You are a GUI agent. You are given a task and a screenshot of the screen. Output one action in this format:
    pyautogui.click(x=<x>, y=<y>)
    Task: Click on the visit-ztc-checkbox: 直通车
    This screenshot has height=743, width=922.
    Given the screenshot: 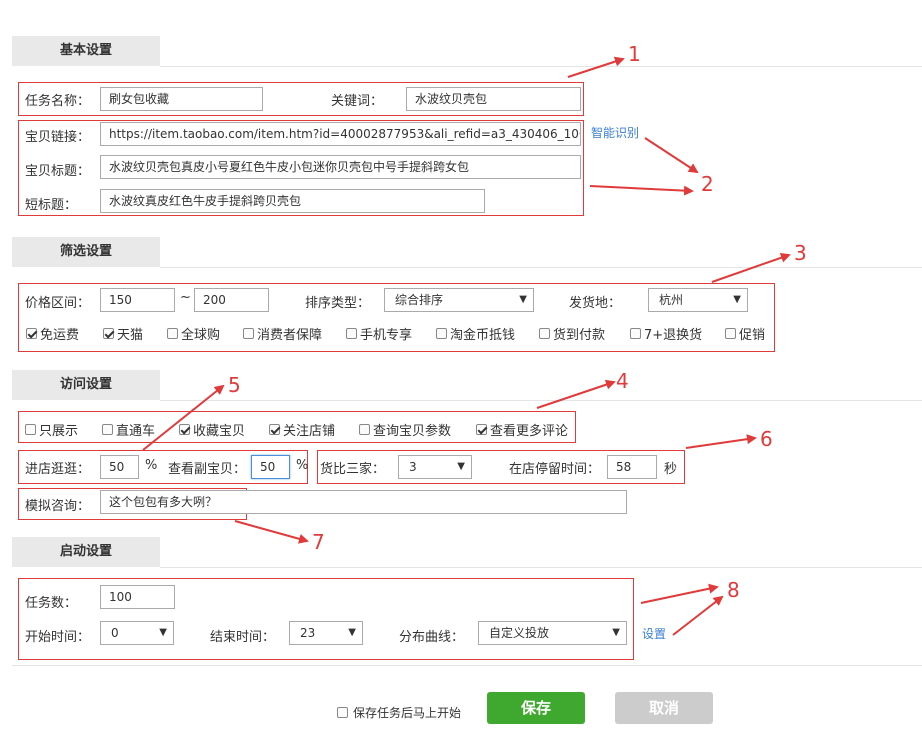 What is the action you would take?
    pyautogui.click(x=128, y=429)
    